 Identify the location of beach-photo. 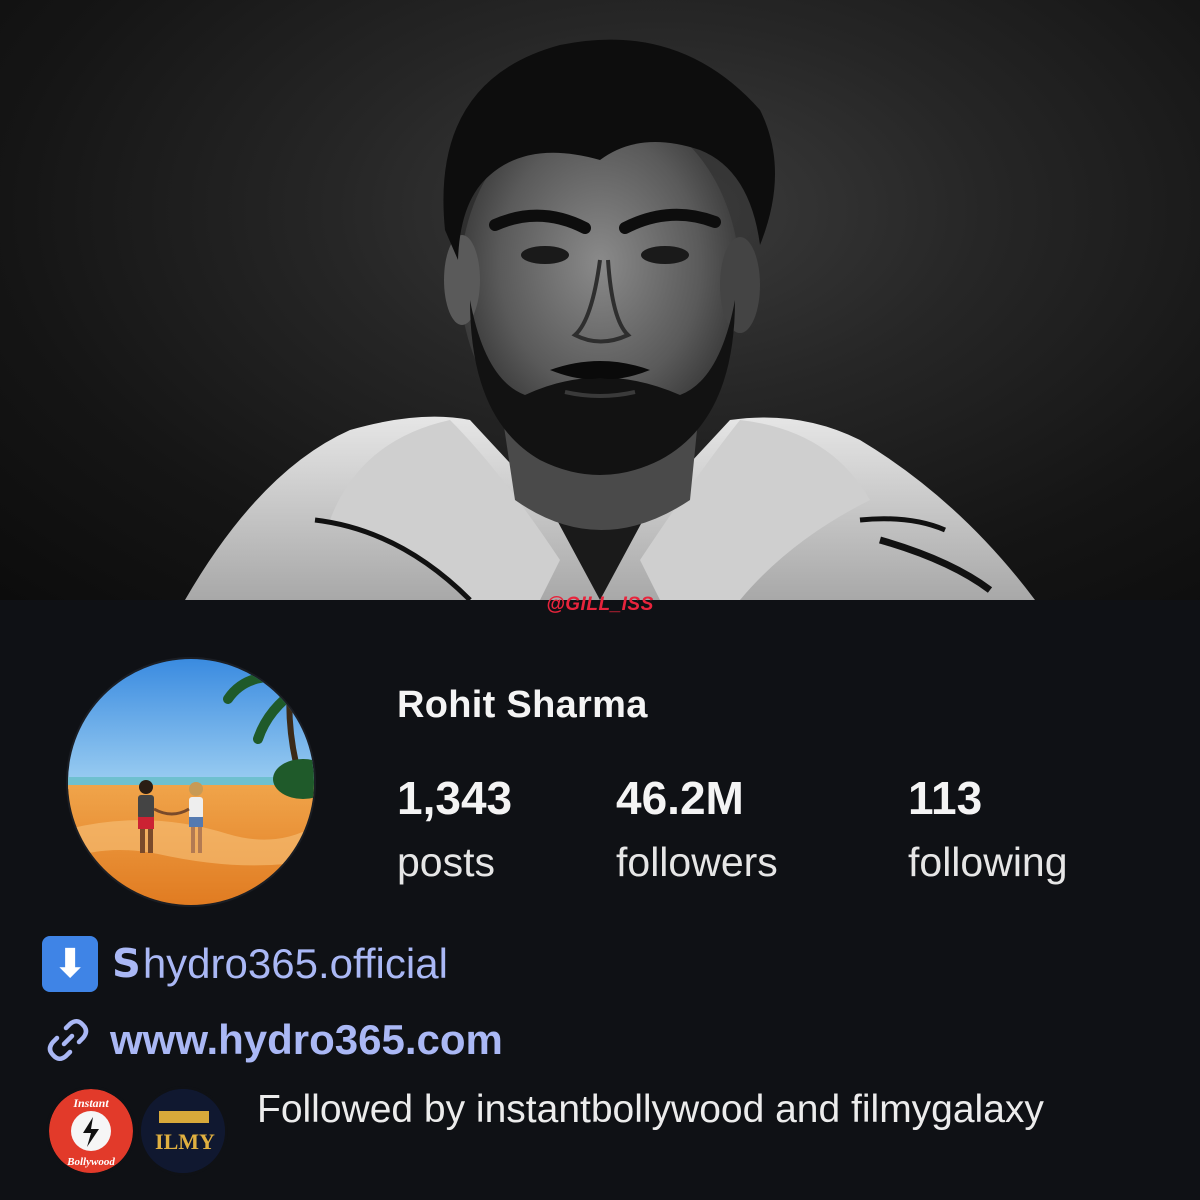
(191, 782).